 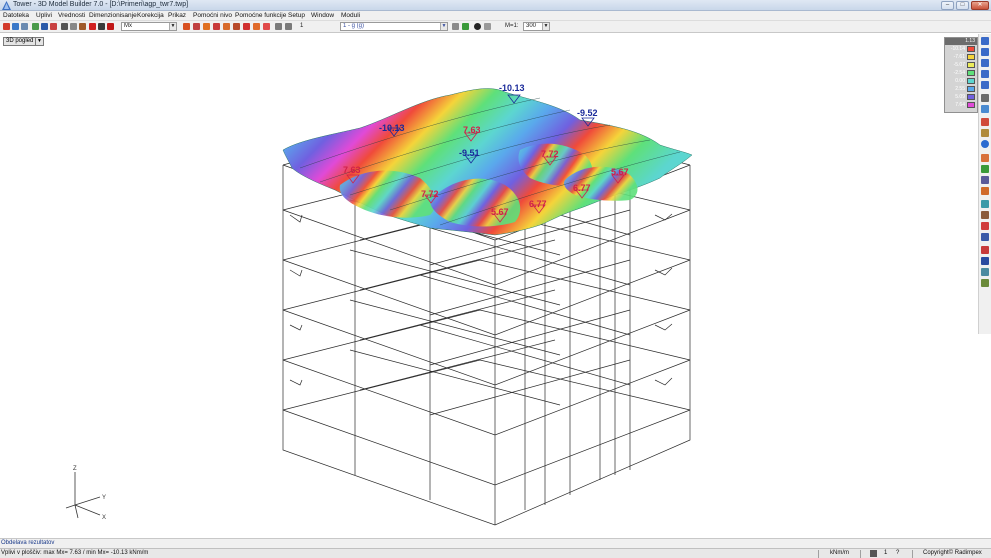 What do you see at coordinates (288, 26) in the screenshot?
I see `redo-icon` at bounding box center [288, 26].